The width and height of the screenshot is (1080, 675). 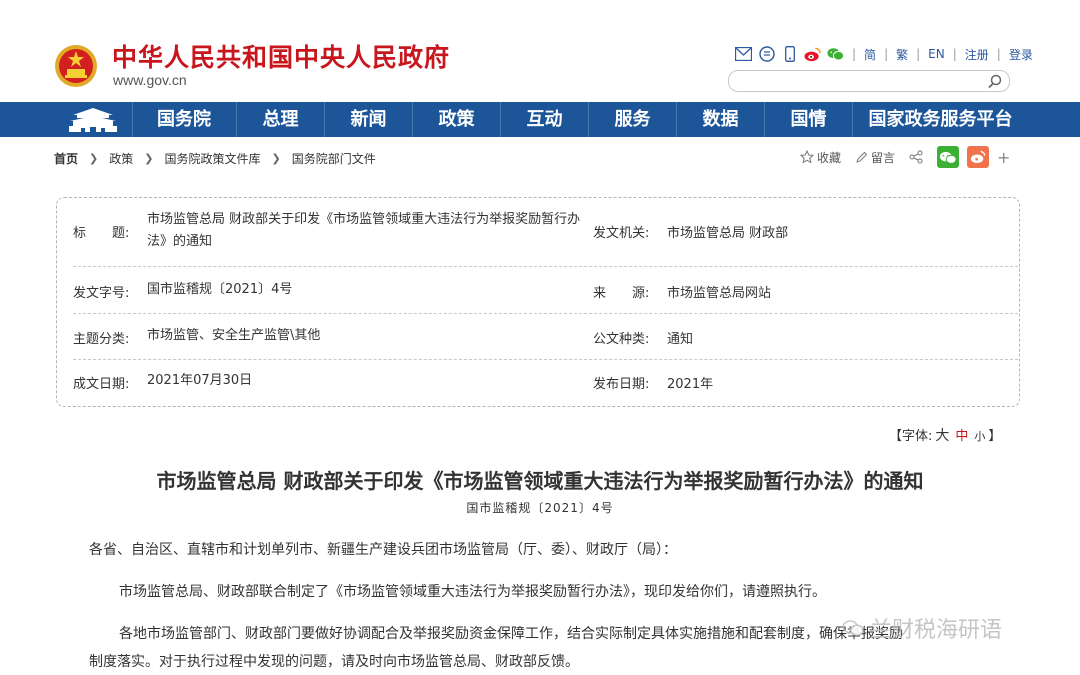 What do you see at coordinates (829, 157) in the screenshot?
I see `favorite-label: 收藏` at bounding box center [829, 157].